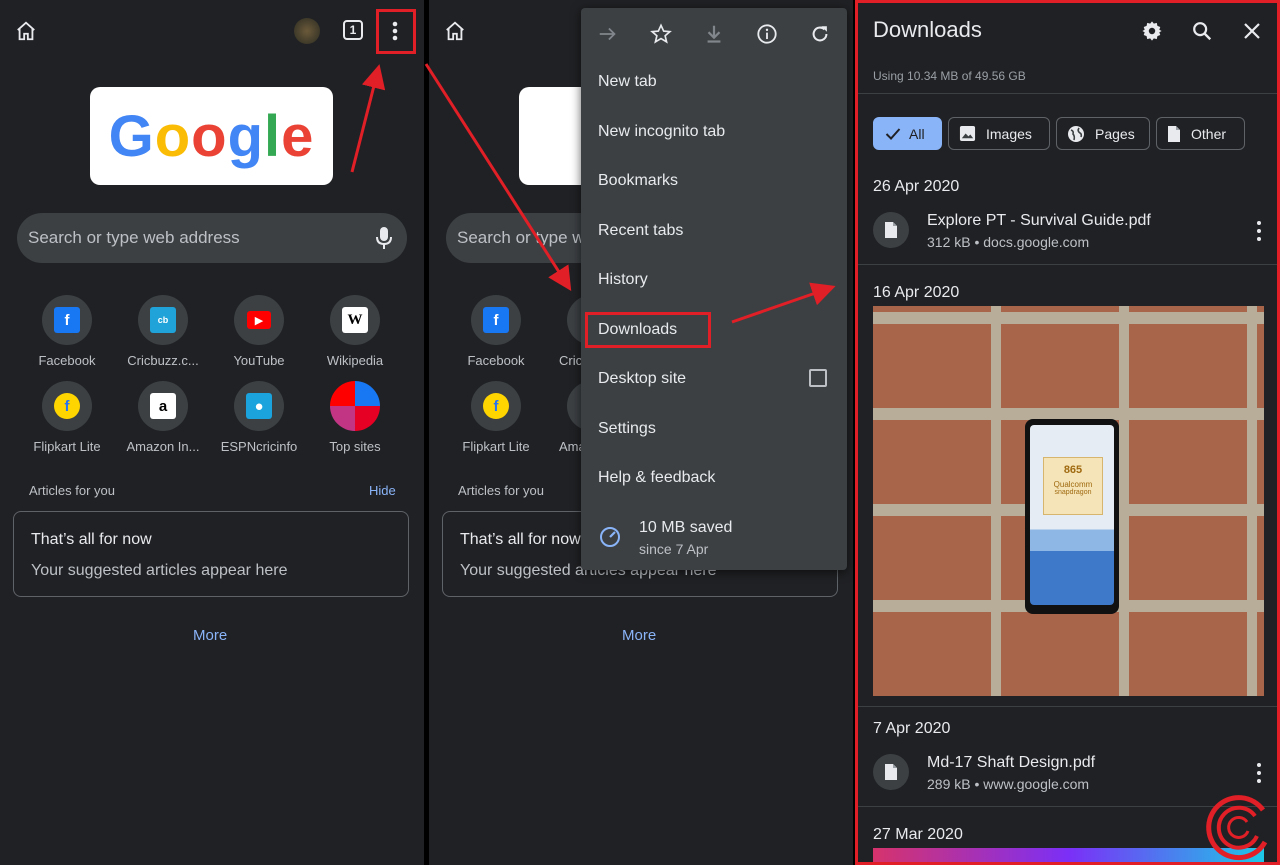 This screenshot has width=1280, height=865. What do you see at coordinates (783, 303) in the screenshot?
I see `arrow-to-downloads-page` at bounding box center [783, 303].